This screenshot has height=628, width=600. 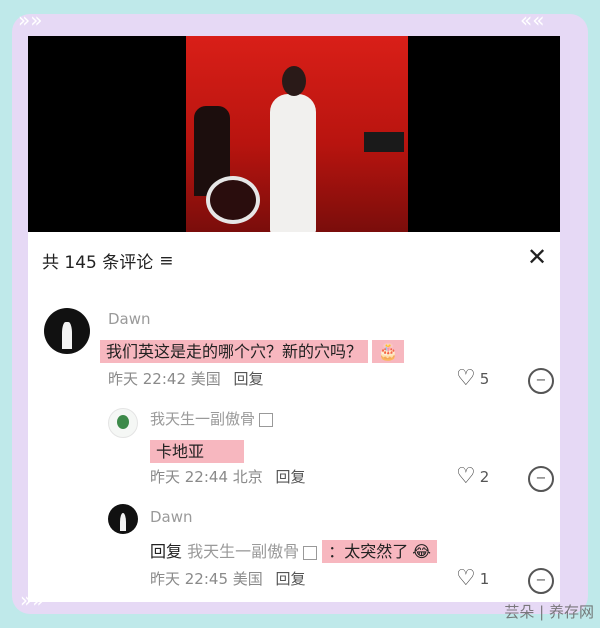 I want to click on comment-meta: 昨天 22:44 北京 回复, so click(x=228, y=476).